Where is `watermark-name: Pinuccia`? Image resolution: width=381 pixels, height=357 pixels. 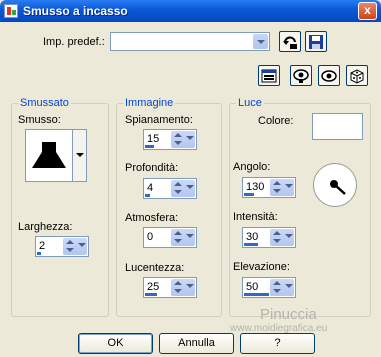
watermark-name: Pinuccia is located at coordinates (288, 314).